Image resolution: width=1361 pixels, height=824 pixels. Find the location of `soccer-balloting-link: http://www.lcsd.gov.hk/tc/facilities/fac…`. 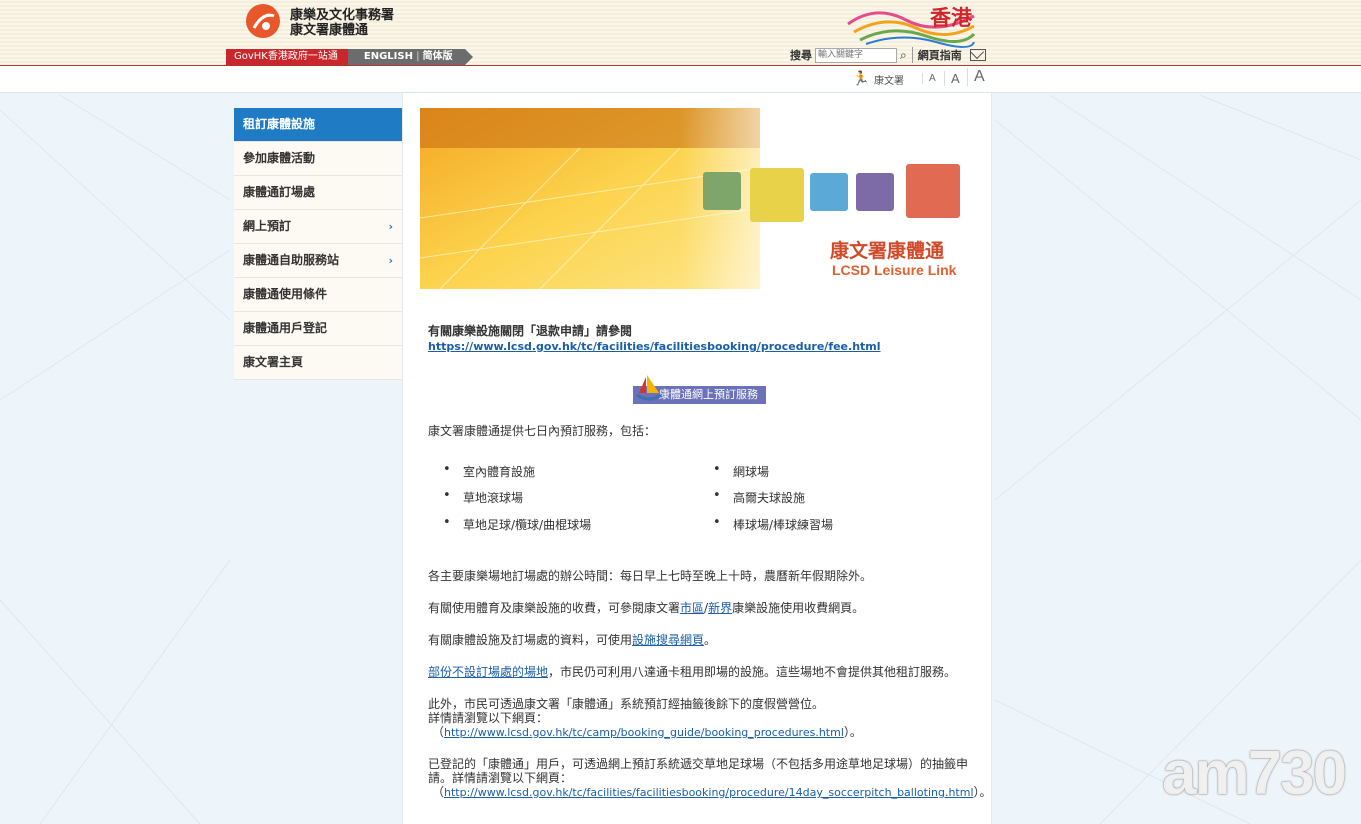

soccer-balloting-link: http://www.lcsd.gov.hk/tc/facilities/fac… is located at coordinates (709, 792).